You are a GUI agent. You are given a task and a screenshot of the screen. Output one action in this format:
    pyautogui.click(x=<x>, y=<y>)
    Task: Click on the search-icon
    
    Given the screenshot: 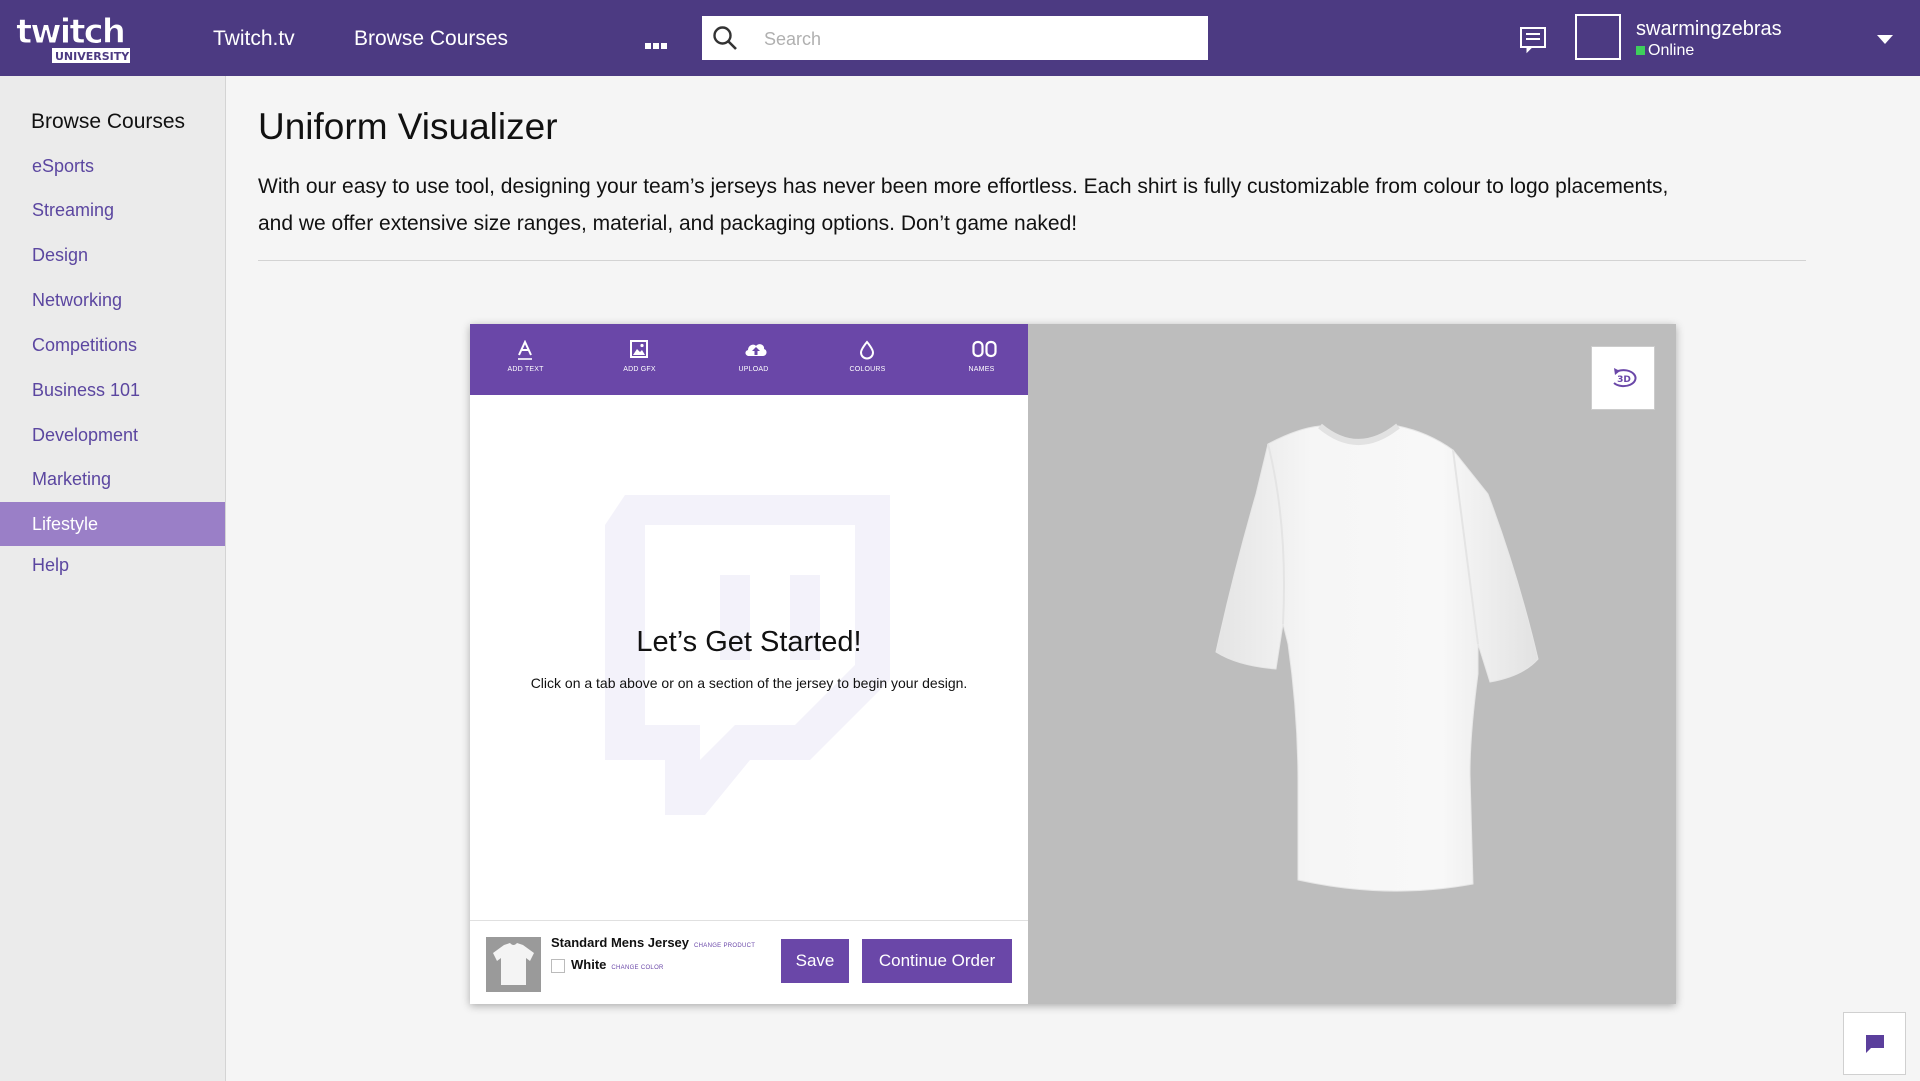 What is the action you would take?
    pyautogui.click(x=725, y=38)
    